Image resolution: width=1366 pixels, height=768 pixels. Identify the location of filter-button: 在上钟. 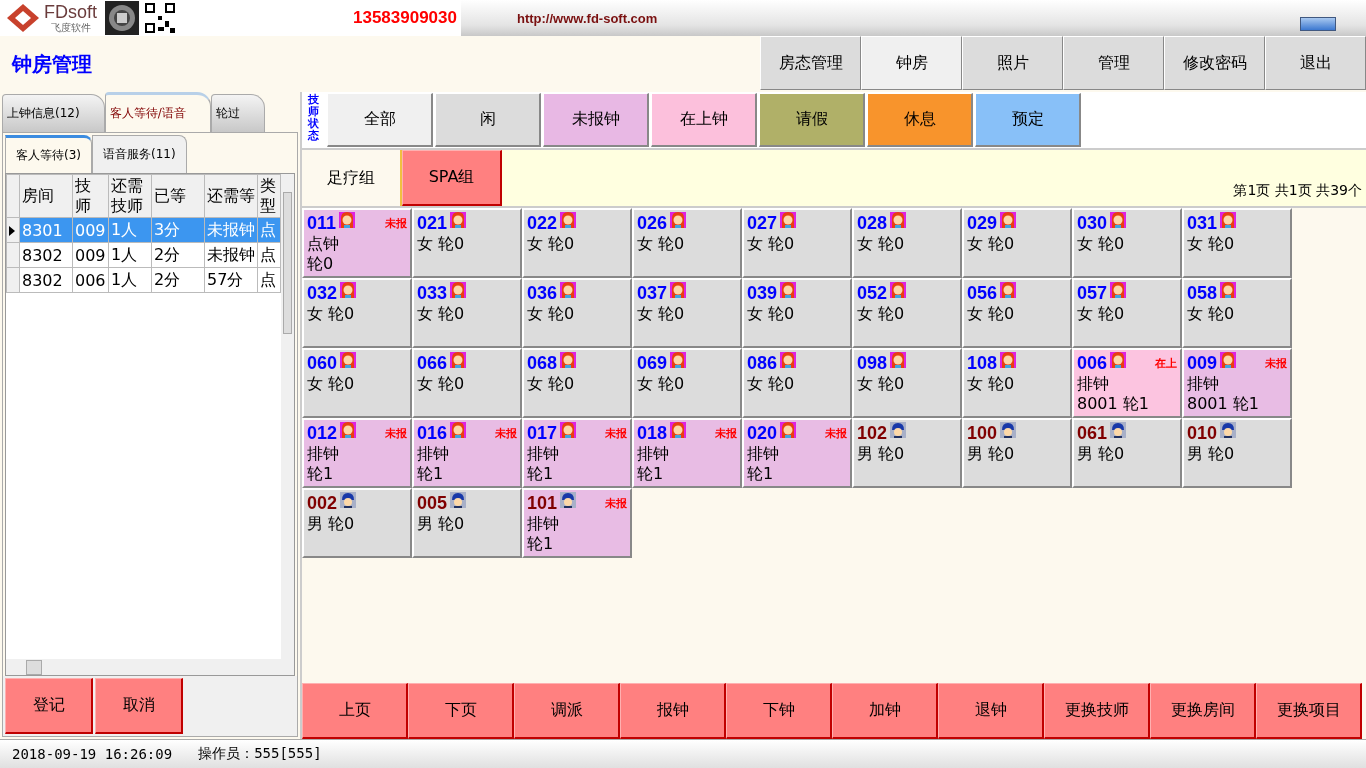
(704, 120).